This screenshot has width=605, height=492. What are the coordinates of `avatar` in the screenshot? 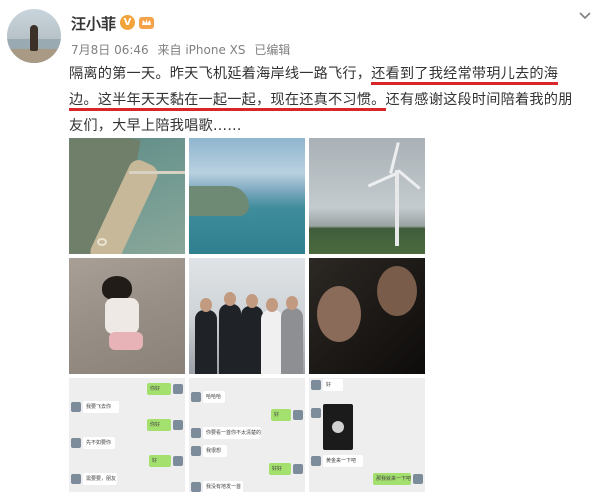 It's located at (34, 36).